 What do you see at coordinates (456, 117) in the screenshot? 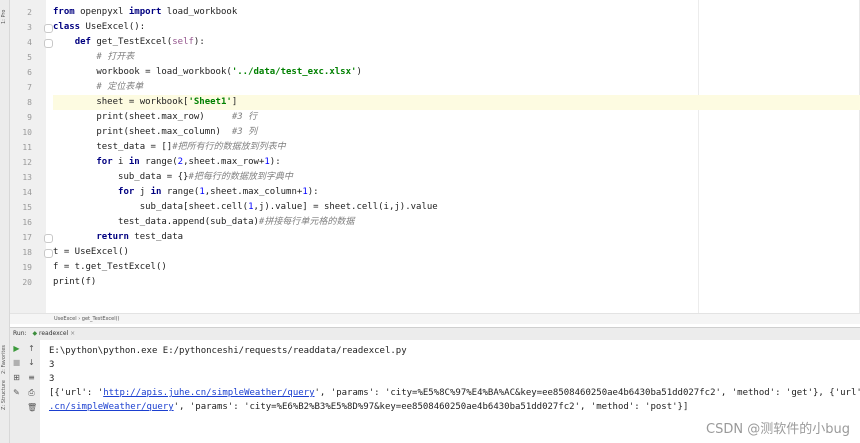
I see `code-line: print(sheet.max_row) #3 行` at bounding box center [456, 117].